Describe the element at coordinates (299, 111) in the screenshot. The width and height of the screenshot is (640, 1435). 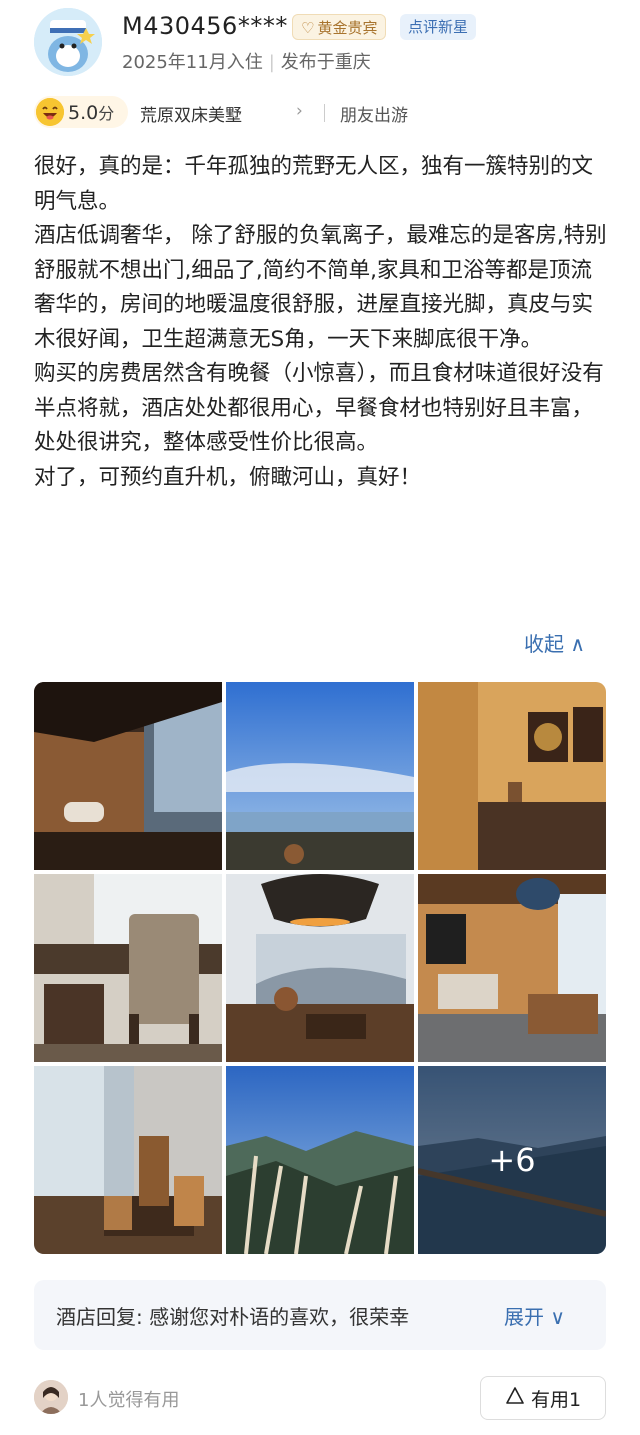
I see `chevron-right-icon: ›` at that location.